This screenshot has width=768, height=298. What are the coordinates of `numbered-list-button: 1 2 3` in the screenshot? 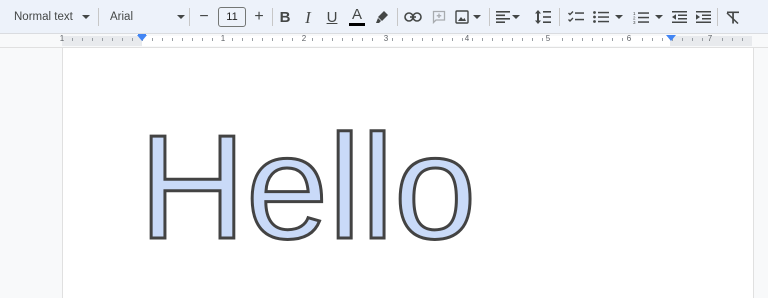 It's located at (648, 17).